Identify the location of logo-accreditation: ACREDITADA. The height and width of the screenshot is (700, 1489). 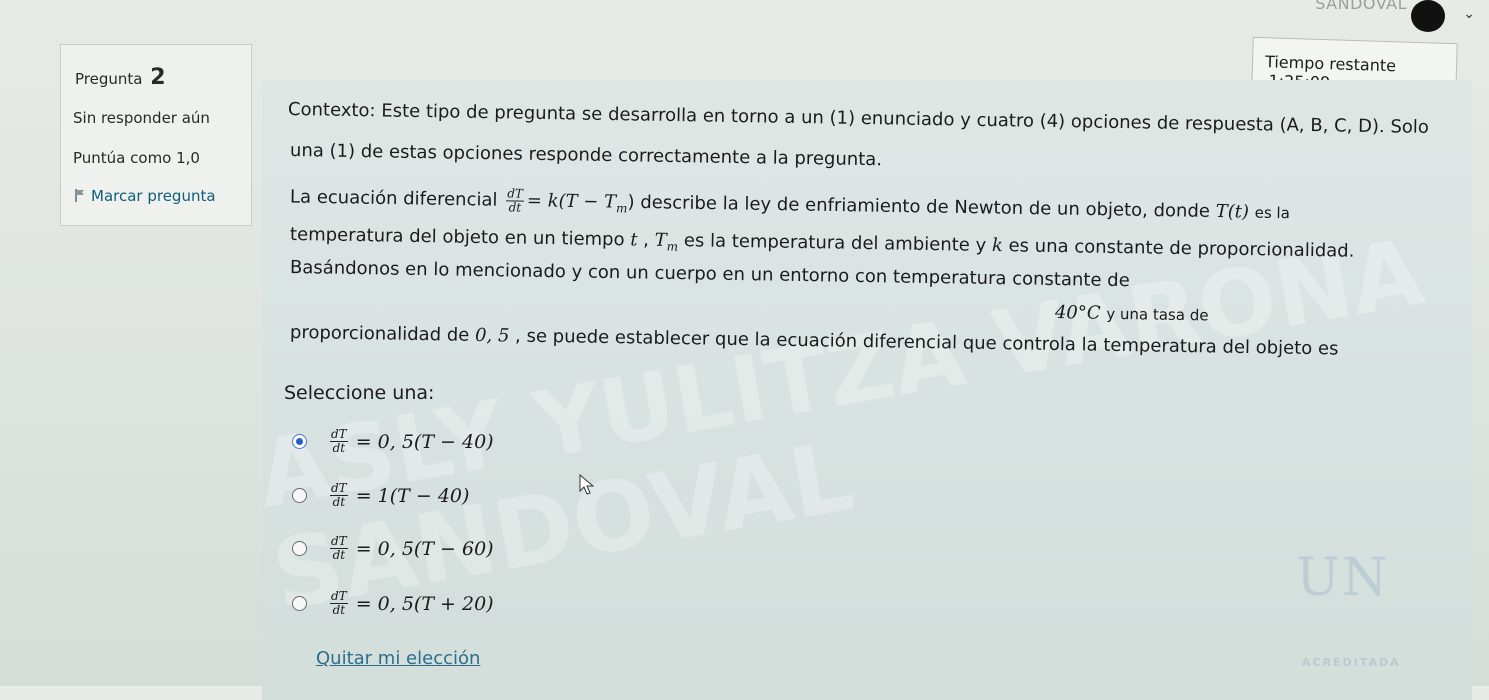
(1351, 662).